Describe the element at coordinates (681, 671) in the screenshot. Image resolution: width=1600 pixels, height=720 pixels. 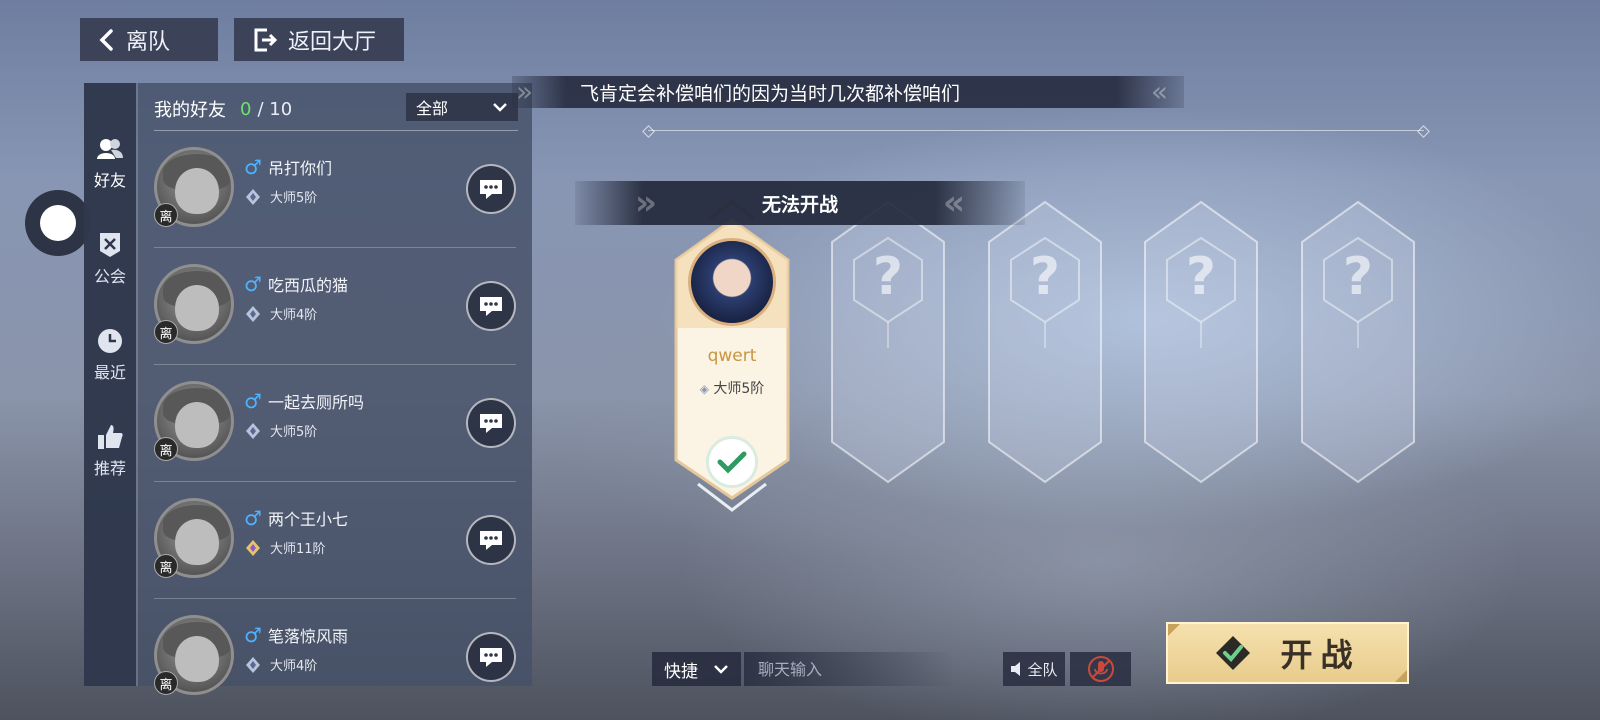
I see `quick-chat-label: 快捷` at that location.